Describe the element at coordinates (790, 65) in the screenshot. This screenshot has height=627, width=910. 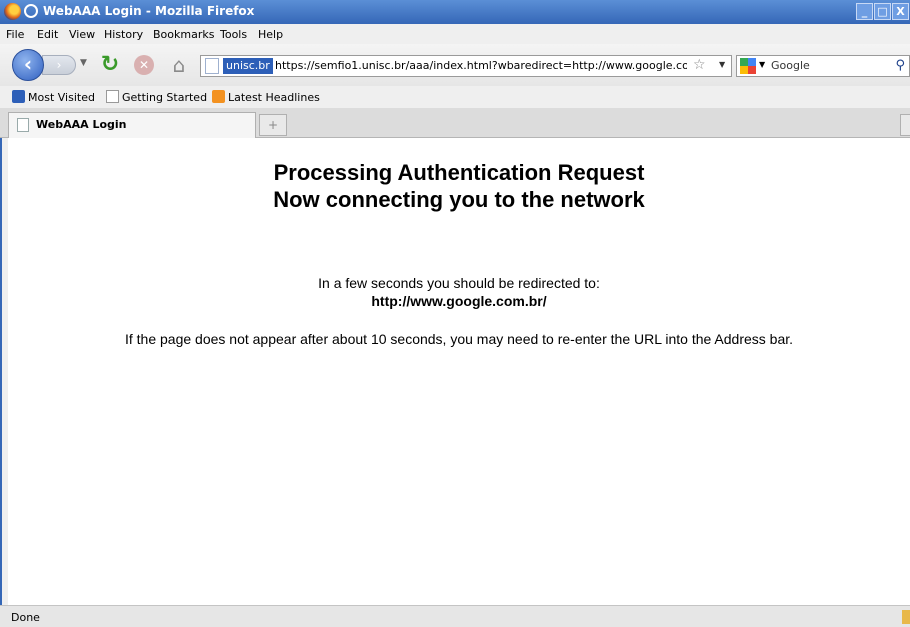
I see `search-input: Google` at that location.